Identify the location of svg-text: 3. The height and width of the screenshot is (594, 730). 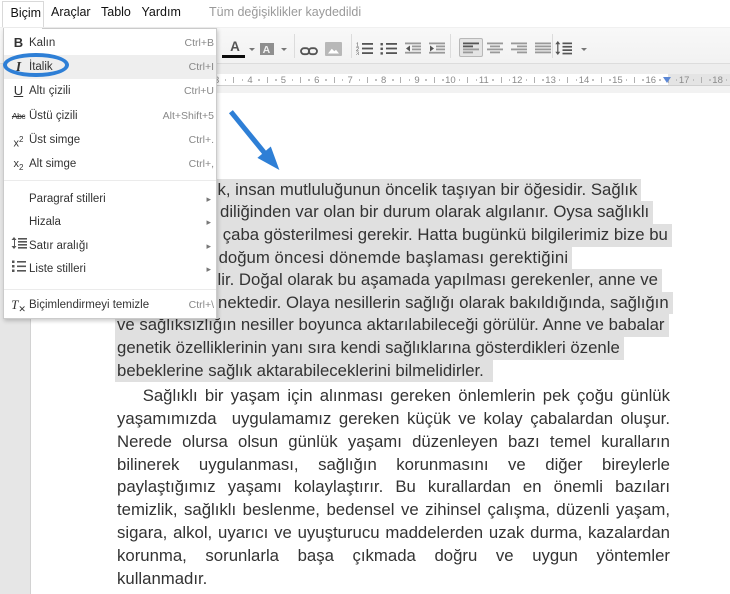
(357, 54).